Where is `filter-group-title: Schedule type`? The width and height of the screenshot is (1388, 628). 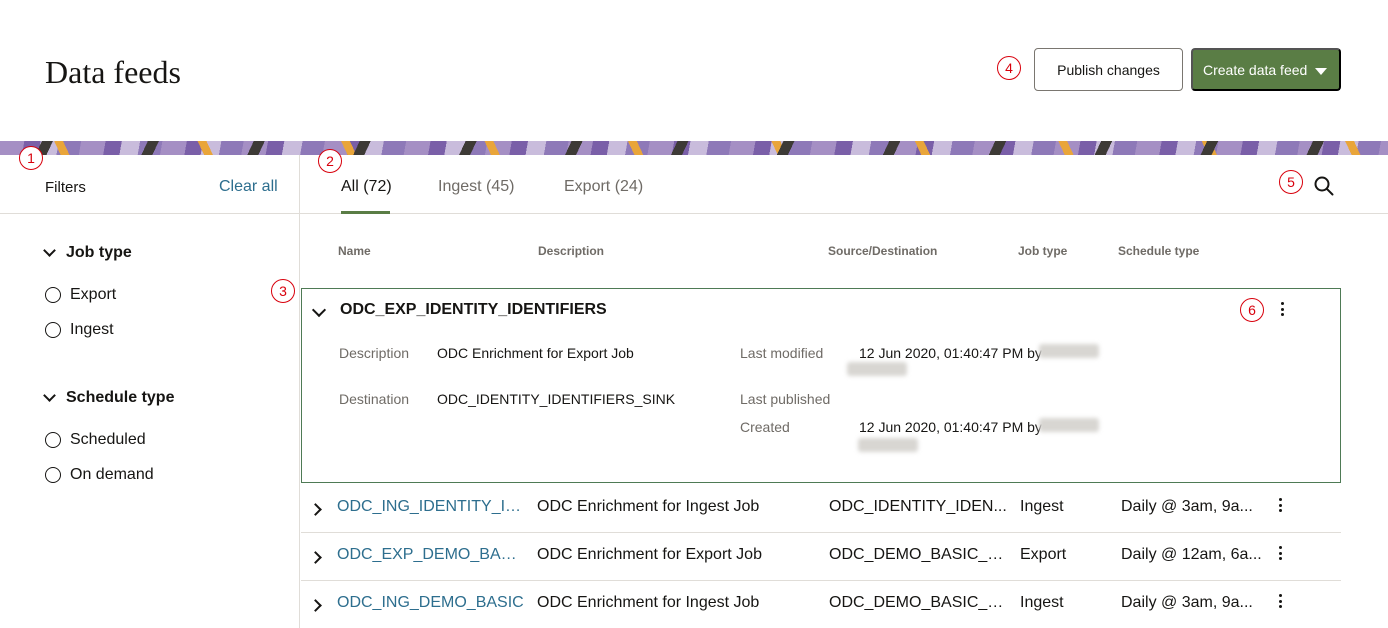 filter-group-title: Schedule type is located at coordinates (120, 397).